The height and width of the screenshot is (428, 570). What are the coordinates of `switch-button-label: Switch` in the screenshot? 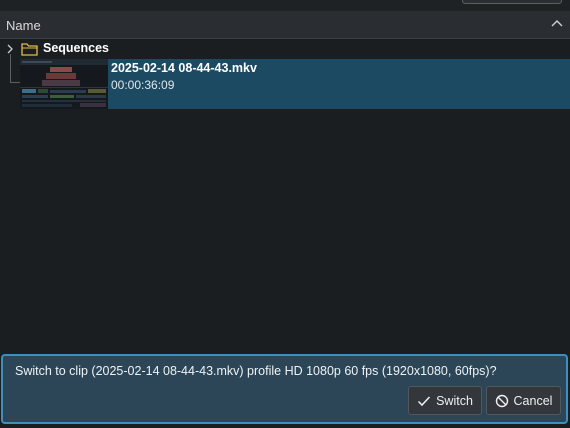 It's located at (454, 400).